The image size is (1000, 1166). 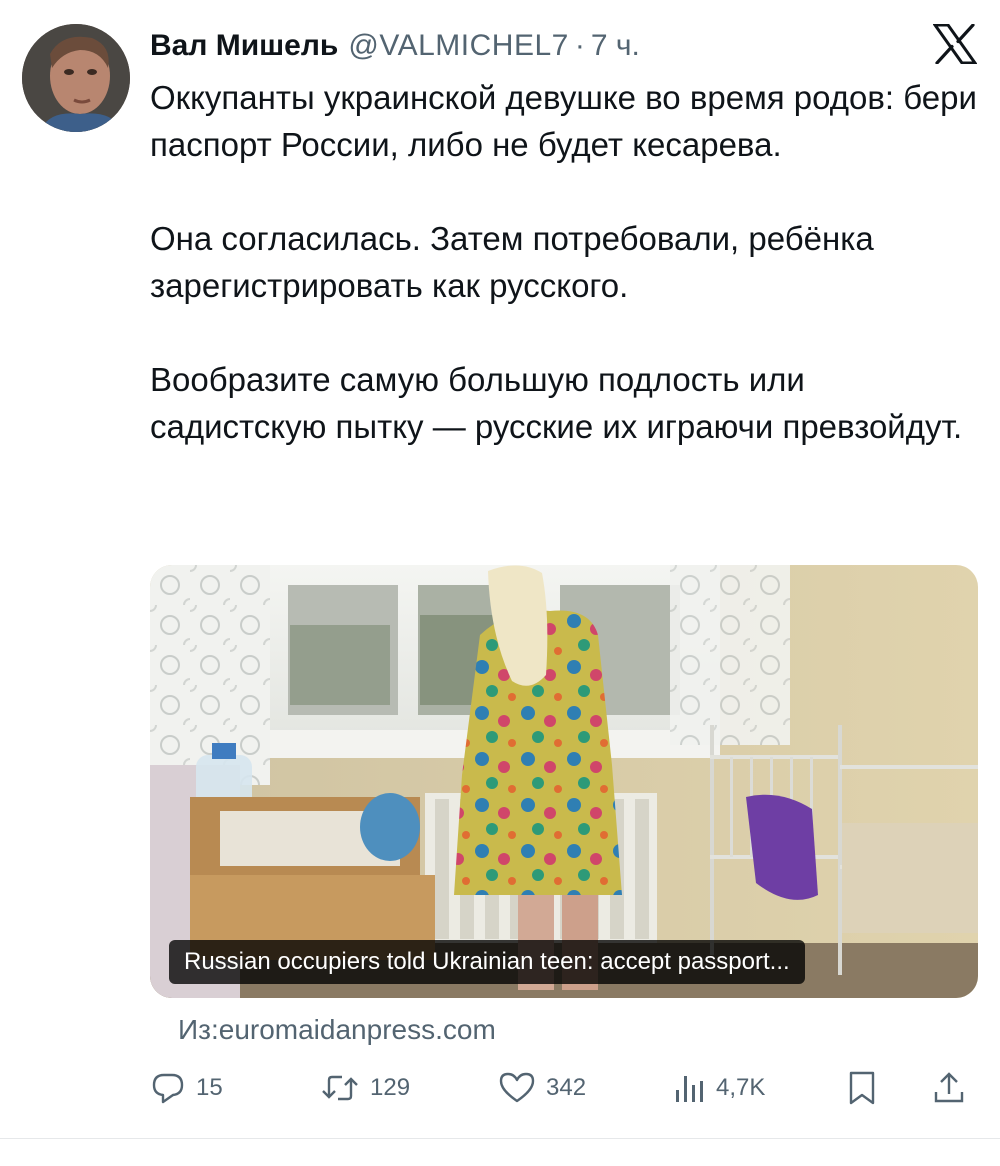 I want to click on retweet-count: 129, so click(x=390, y=1087).